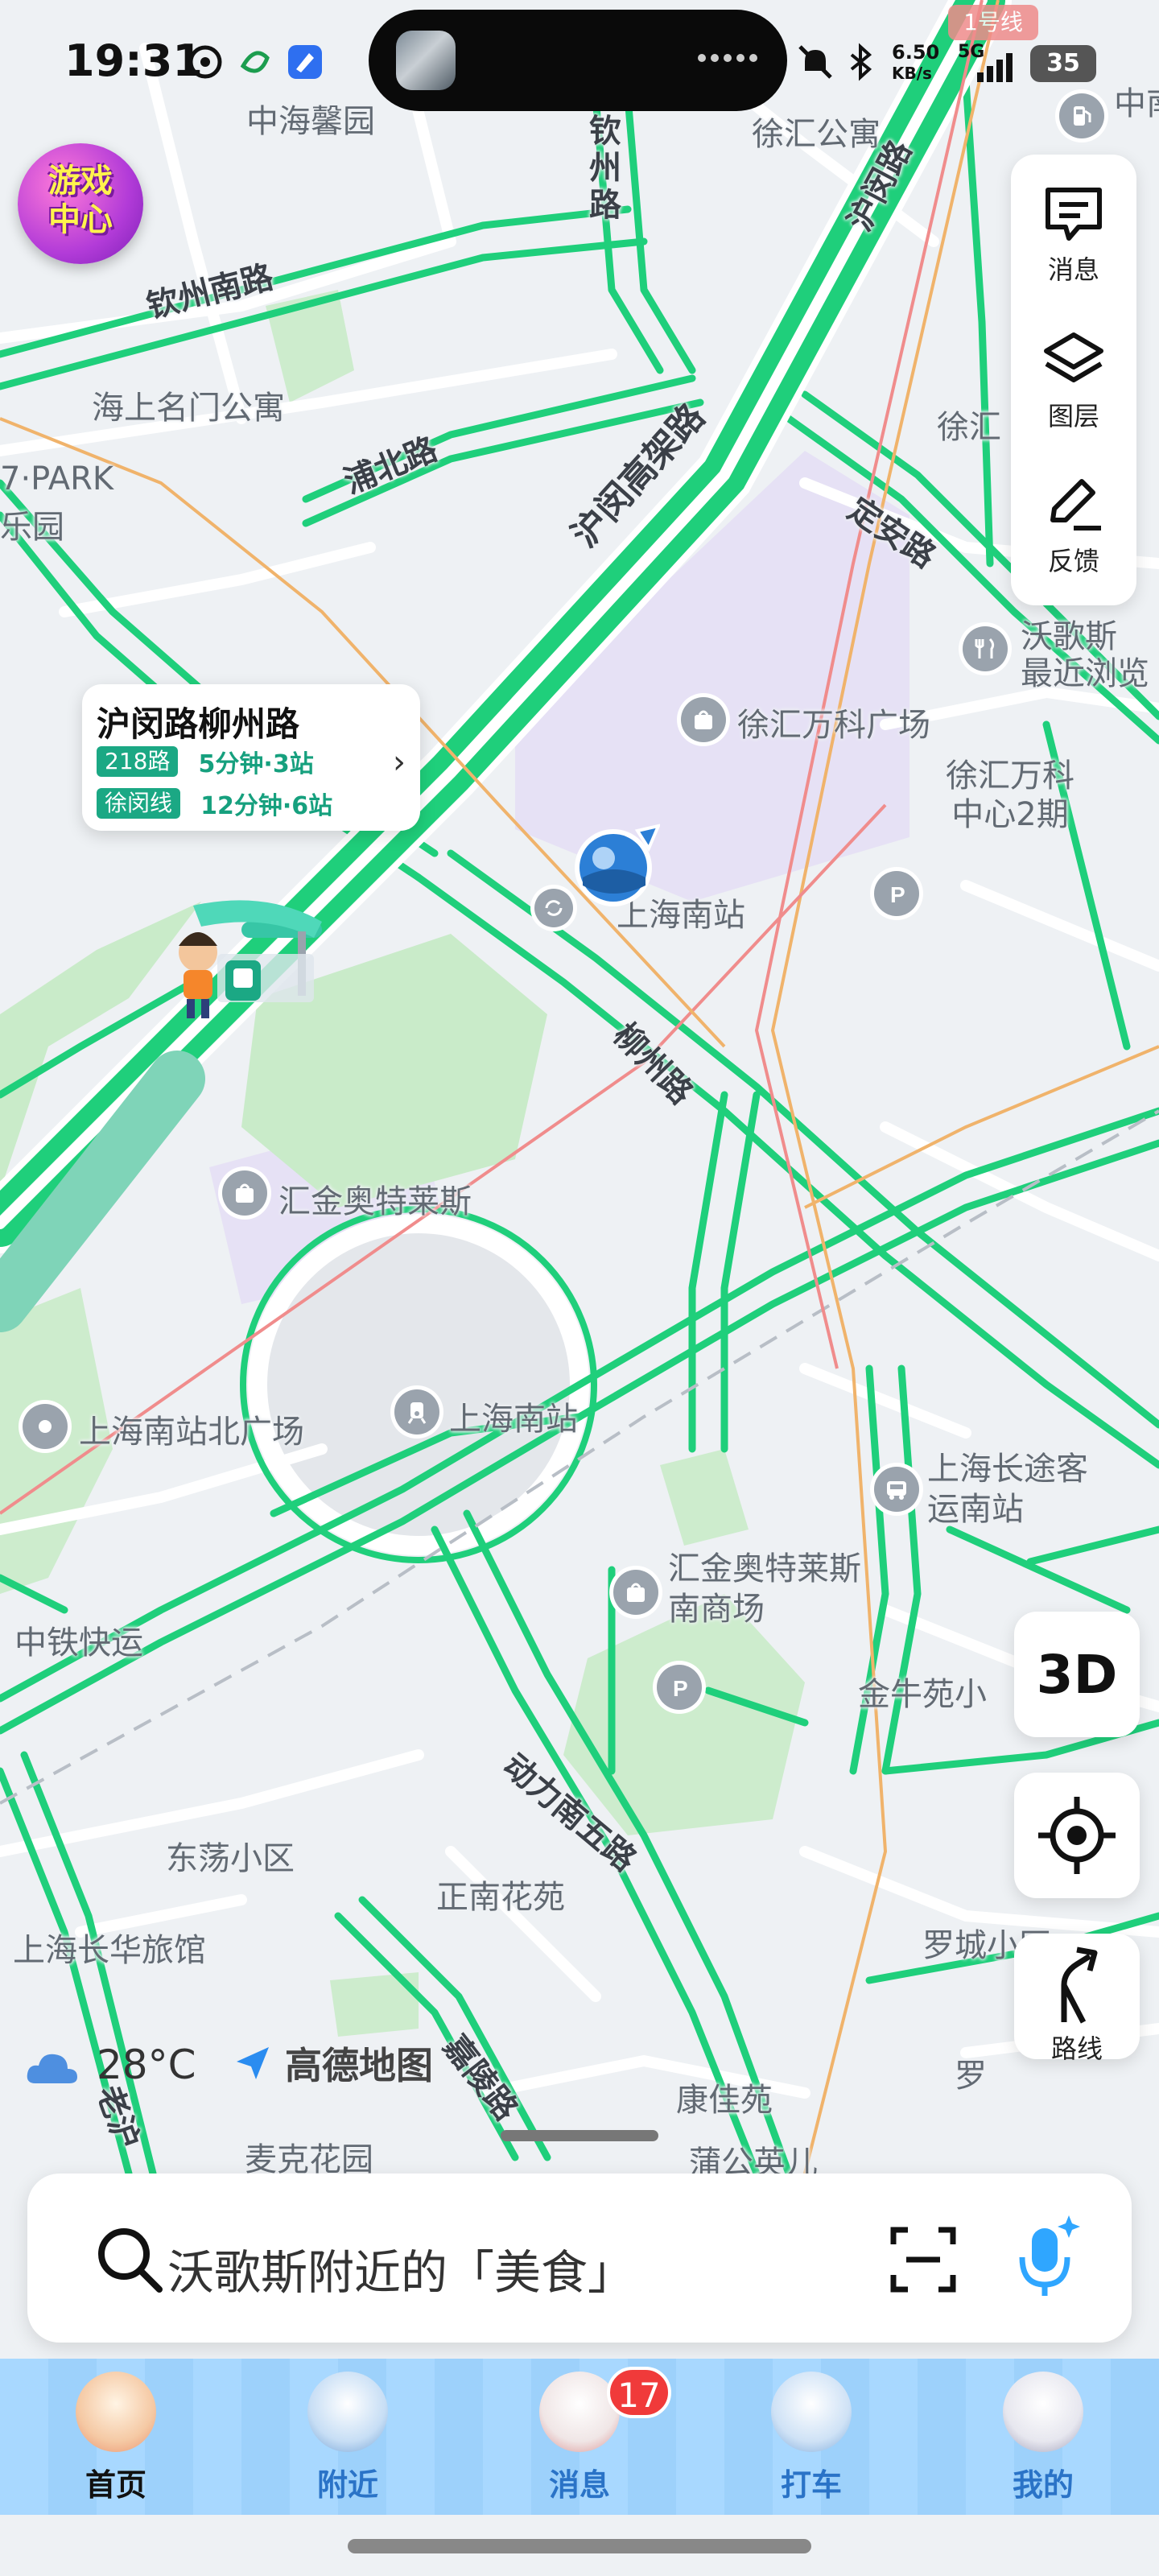 The height and width of the screenshot is (2576, 1159). I want to click on feedback-button: 反馈, so click(1073, 522).